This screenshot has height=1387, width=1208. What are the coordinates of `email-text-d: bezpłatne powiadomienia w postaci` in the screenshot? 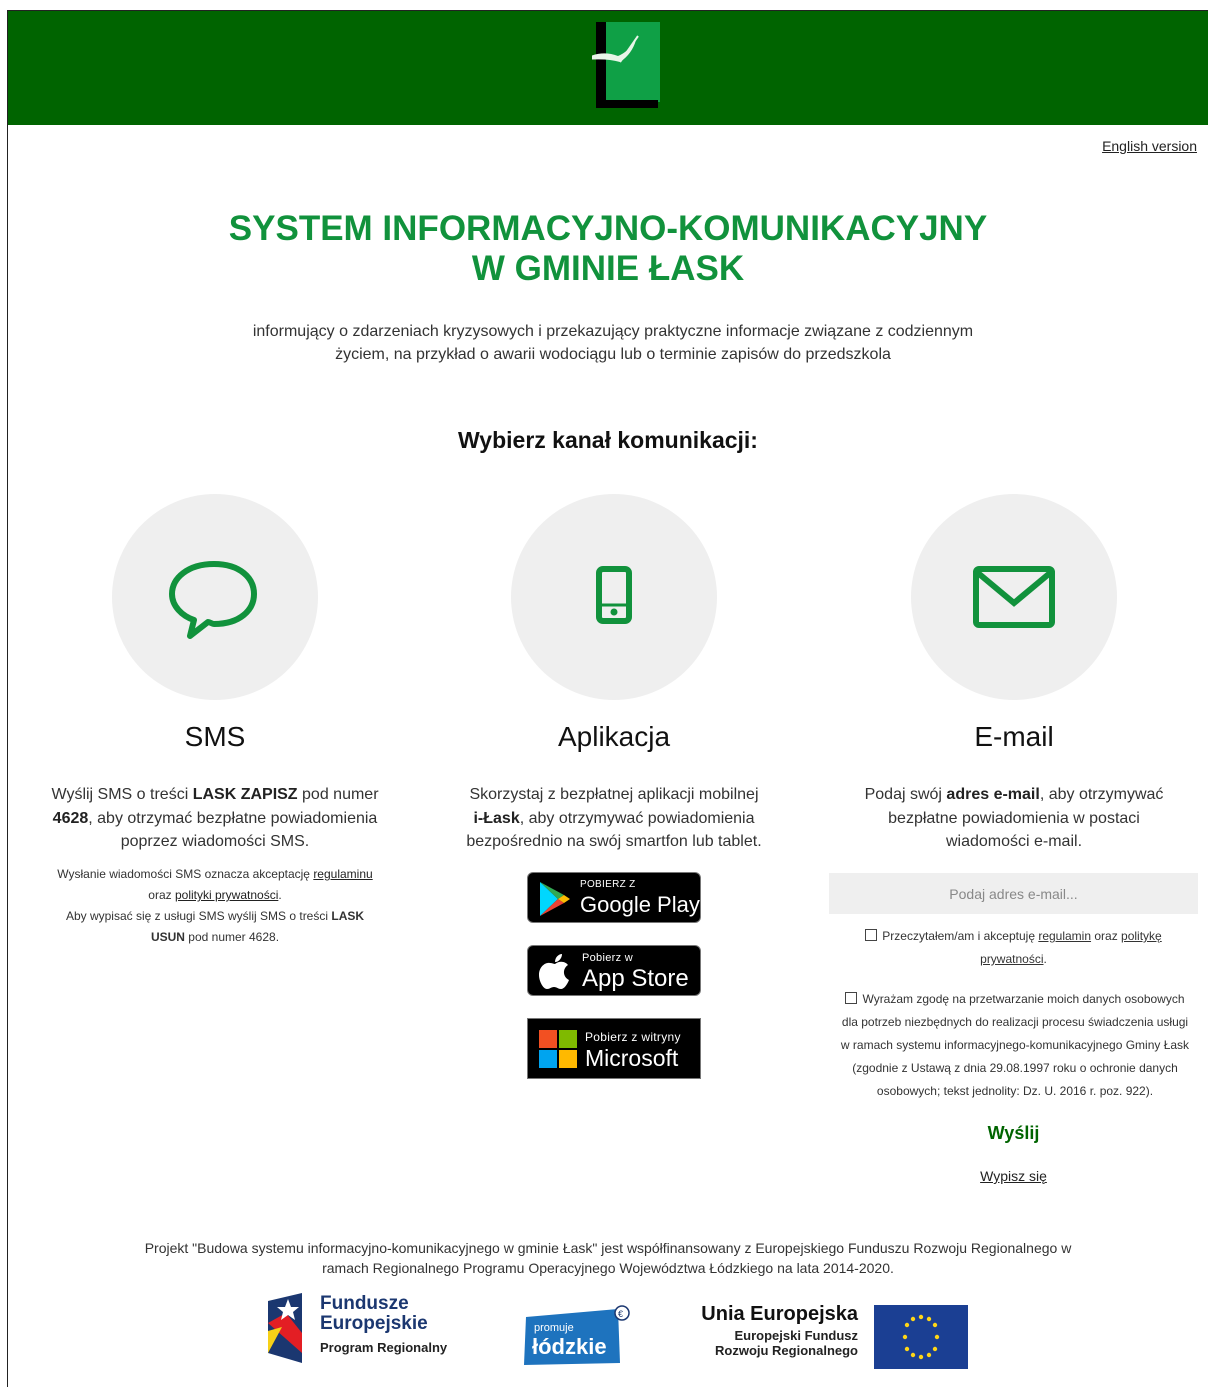 It's located at (1014, 818).